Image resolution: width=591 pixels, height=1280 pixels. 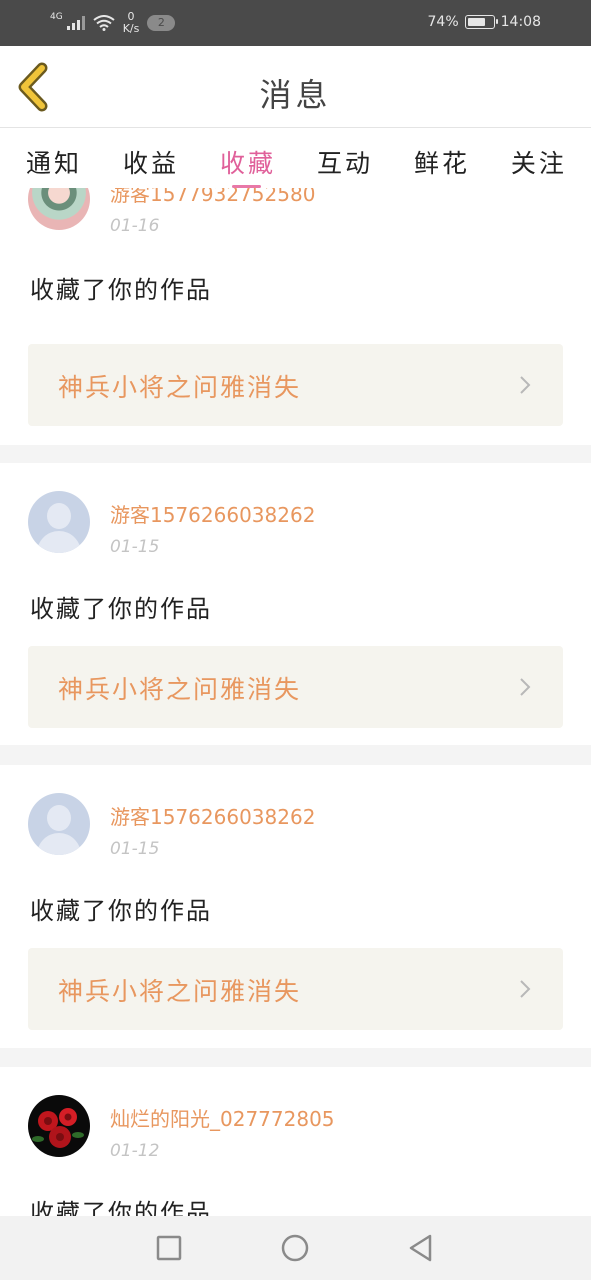 I want to click on system-back-button, so click(x=421, y=1248).